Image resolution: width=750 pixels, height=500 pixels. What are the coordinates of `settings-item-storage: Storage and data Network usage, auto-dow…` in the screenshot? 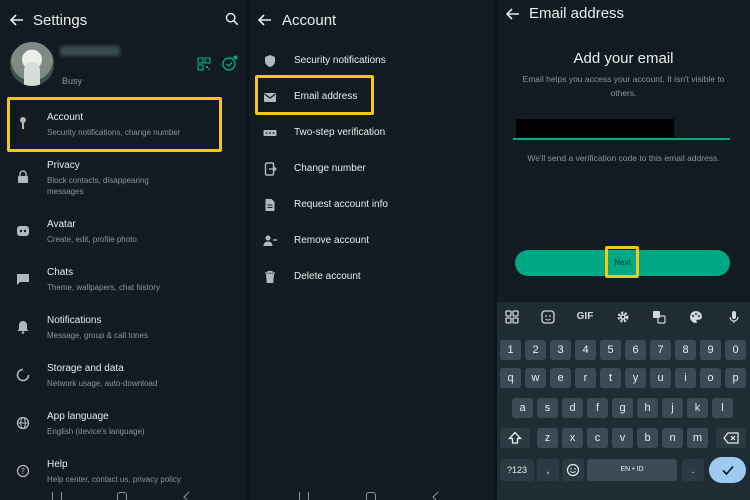 It's located at (123, 381).